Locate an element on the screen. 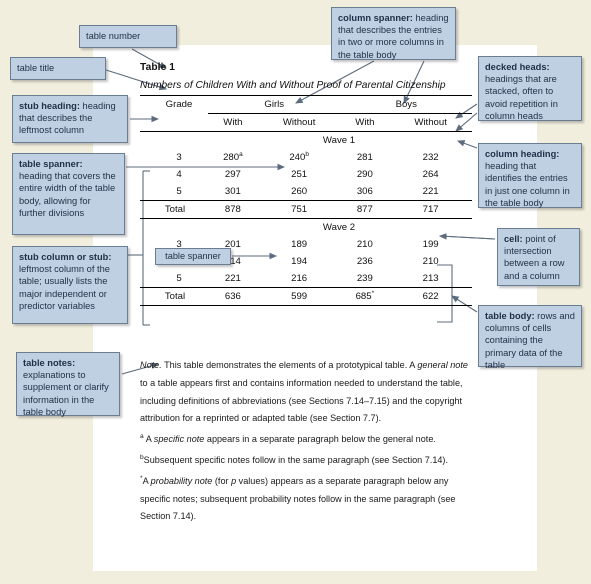 Image resolution: width=591 pixels, height=584 pixels. specific-note-a-text-1: A is located at coordinates (148, 439).